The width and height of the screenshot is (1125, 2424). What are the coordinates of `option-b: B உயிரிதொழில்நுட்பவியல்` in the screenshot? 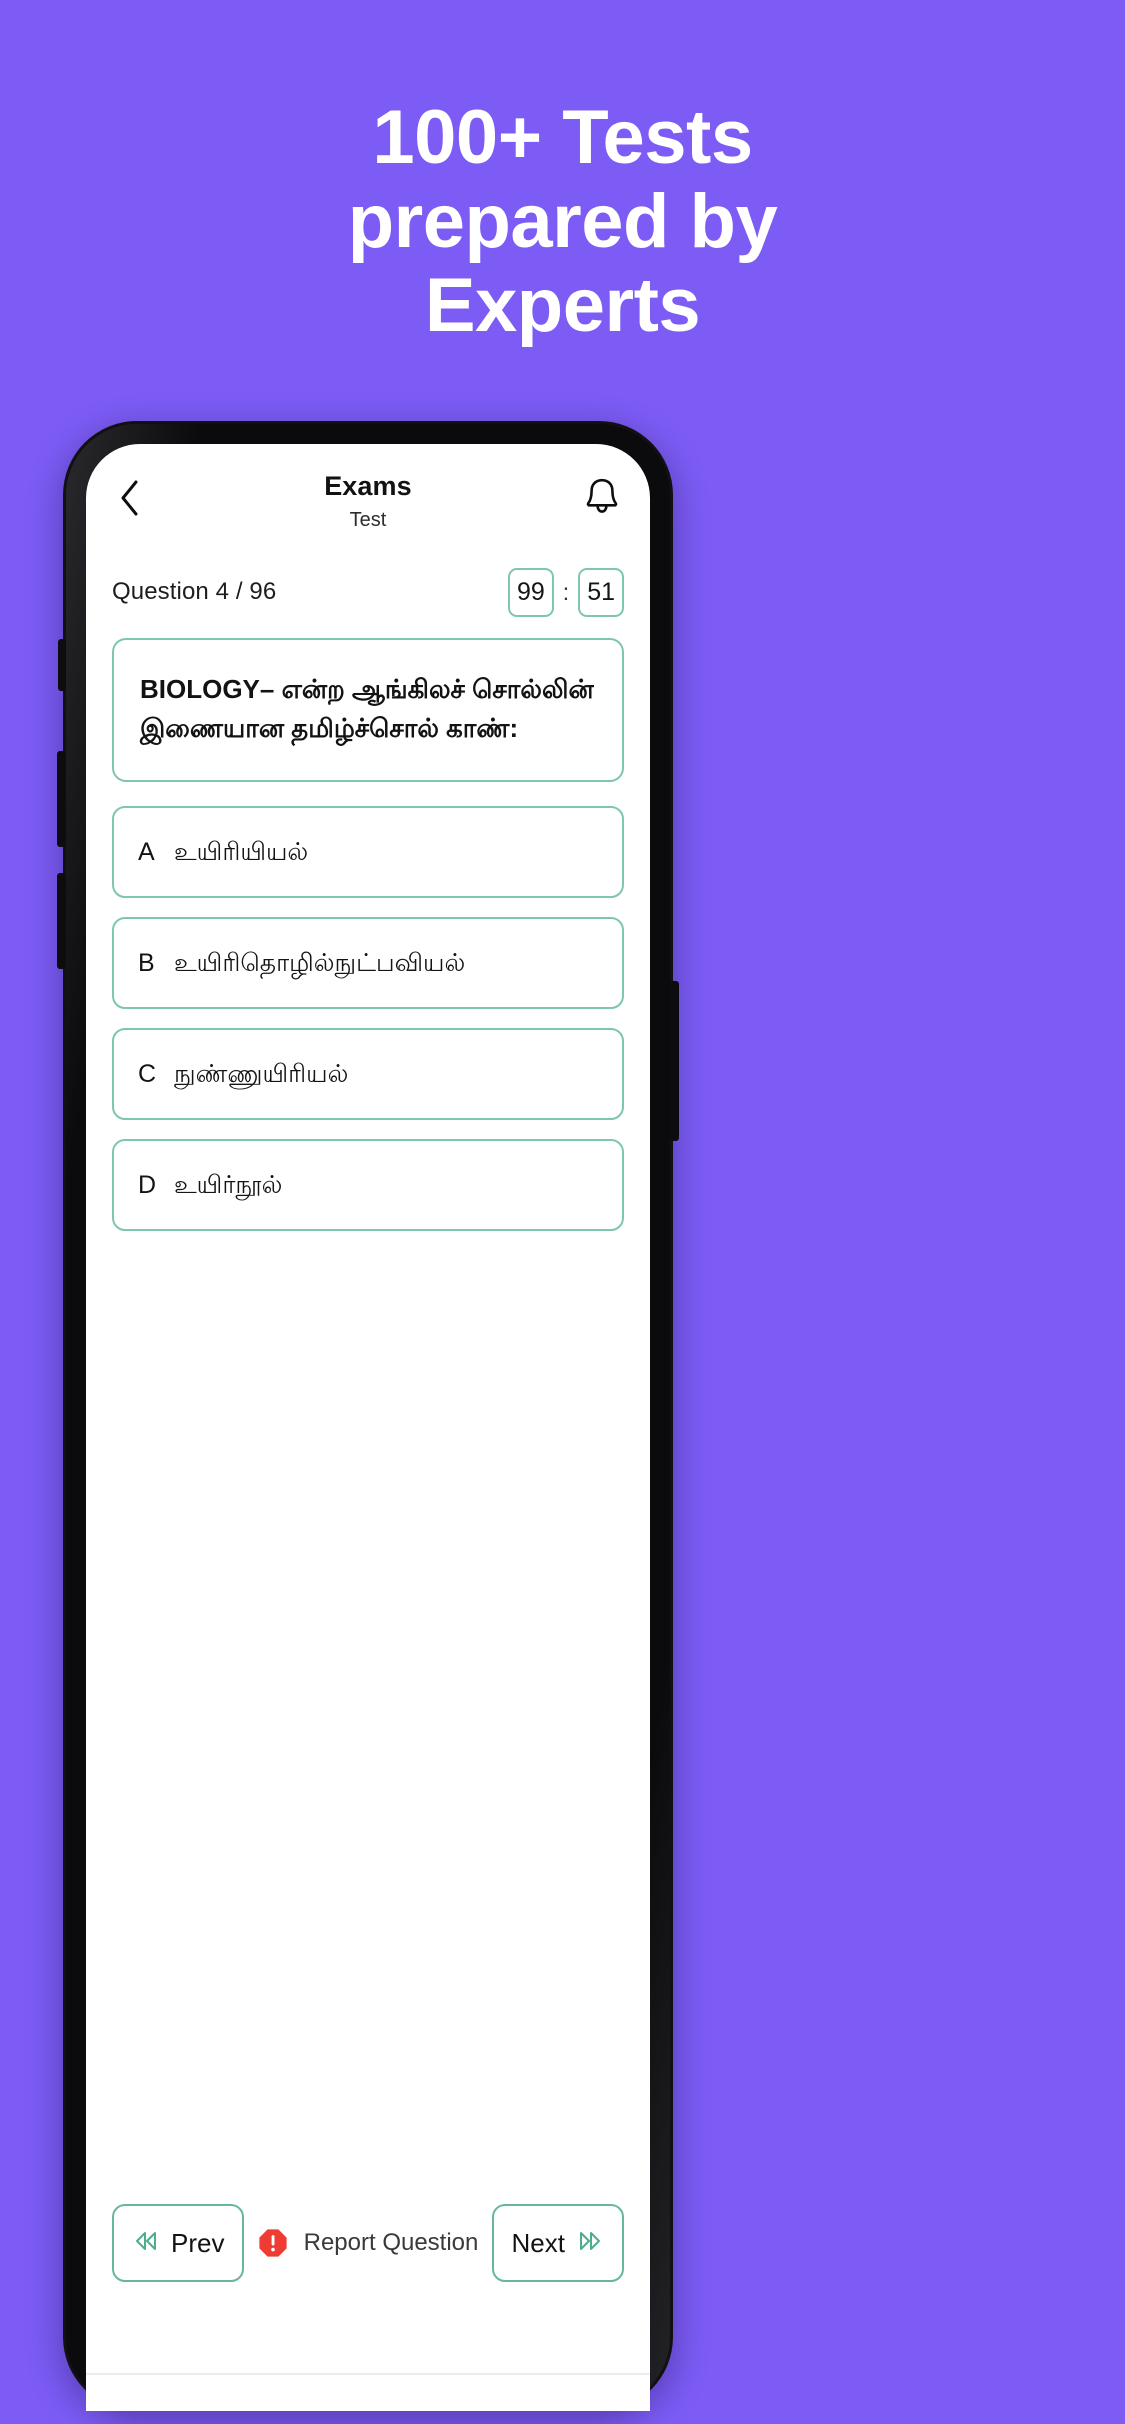 It's located at (368, 963).